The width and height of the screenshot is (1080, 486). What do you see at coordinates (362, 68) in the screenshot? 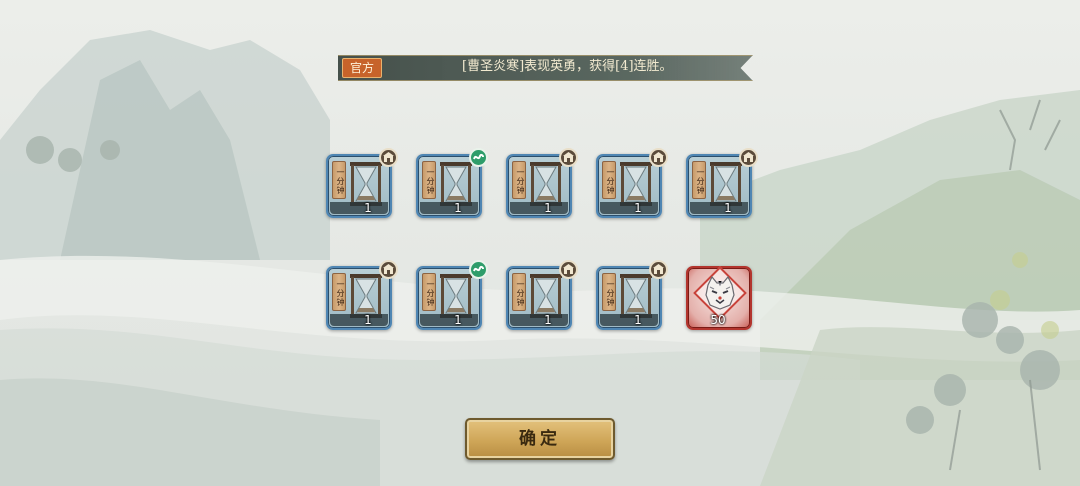
I see `announcement-tag: 官方` at bounding box center [362, 68].